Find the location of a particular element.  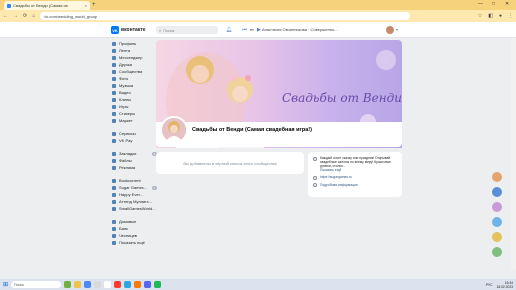

sidebar-item-label: Игры is located at coordinates (124, 106).